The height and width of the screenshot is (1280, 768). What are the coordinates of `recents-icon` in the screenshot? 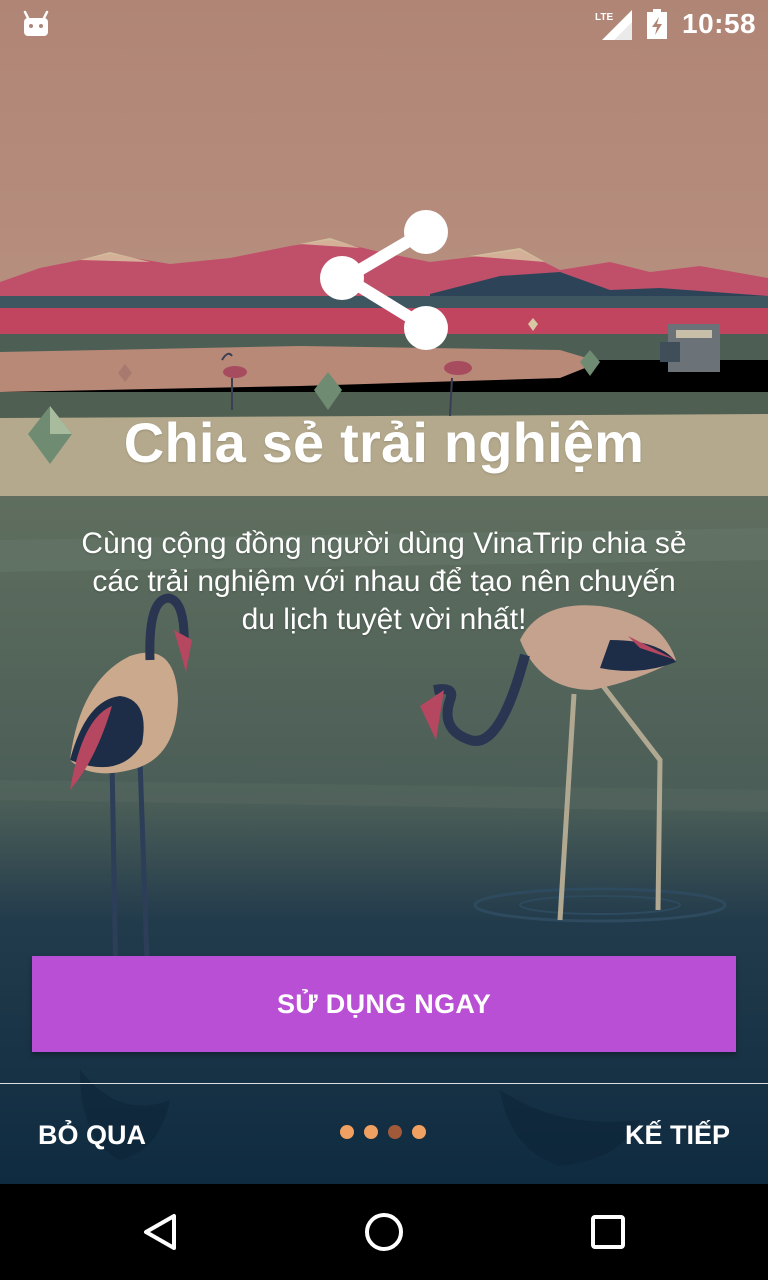 It's located at (608, 1232).